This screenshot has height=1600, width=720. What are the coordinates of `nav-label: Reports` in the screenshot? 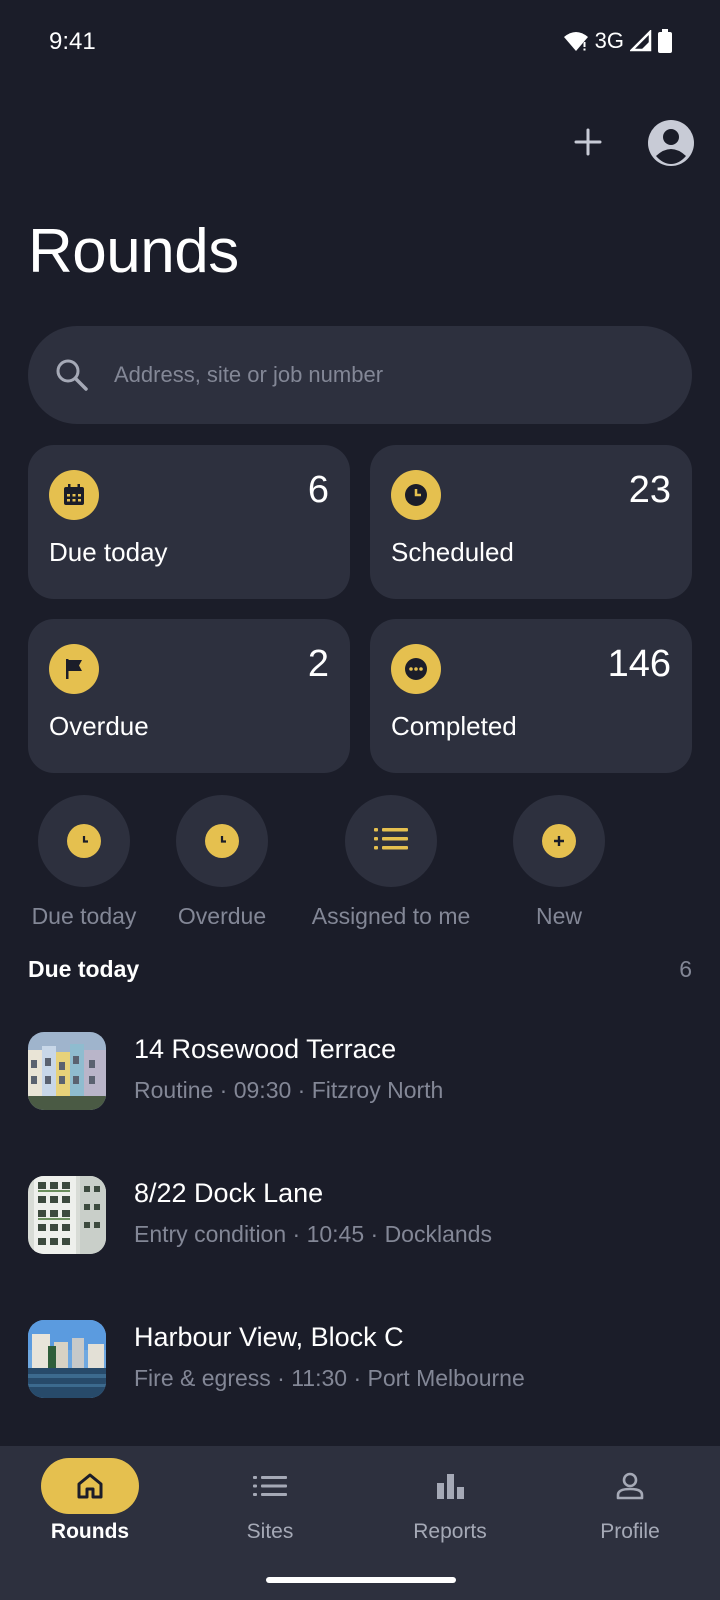 It's located at (450, 1531).